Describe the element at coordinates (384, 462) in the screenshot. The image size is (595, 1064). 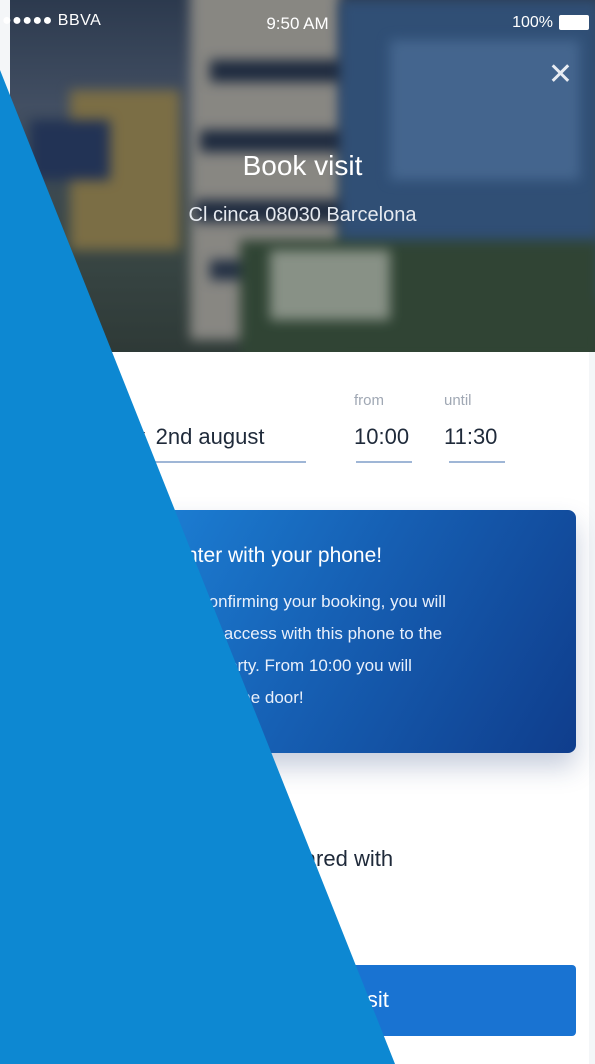
I see `from-field-underline` at that location.